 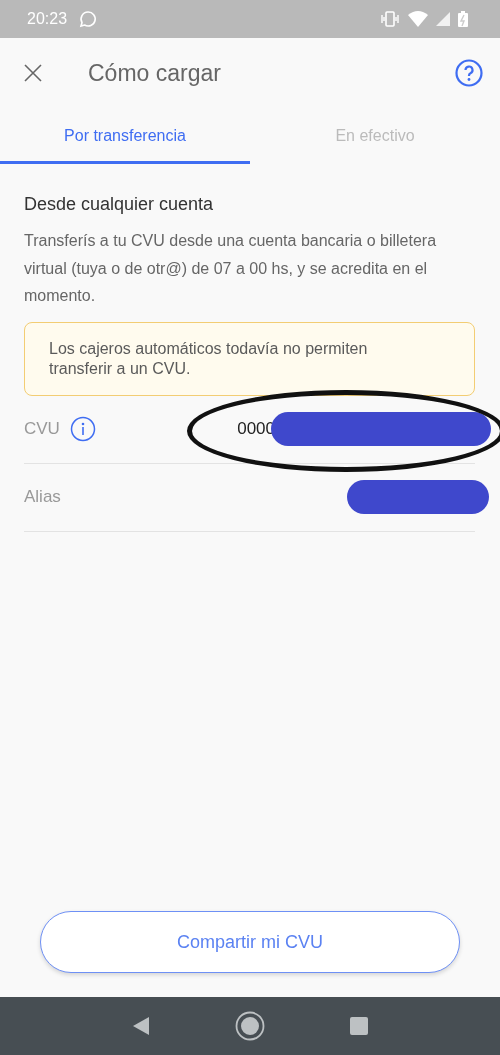 I want to click on signal-icon, so click(x=443, y=19).